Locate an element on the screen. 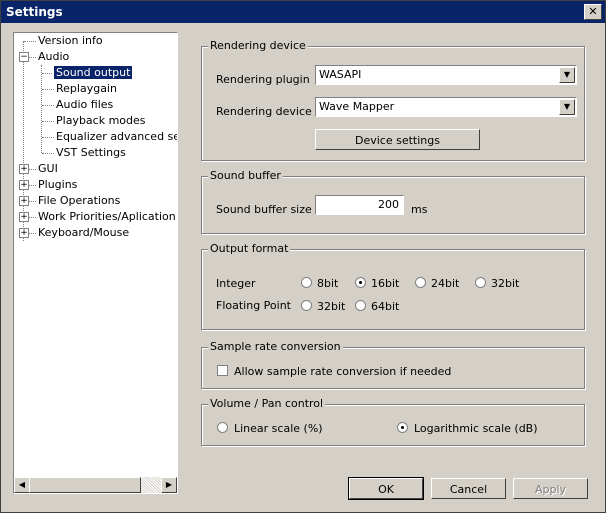  rendering-device-dropdown: Wave Mapper ▼ is located at coordinates (446, 107).